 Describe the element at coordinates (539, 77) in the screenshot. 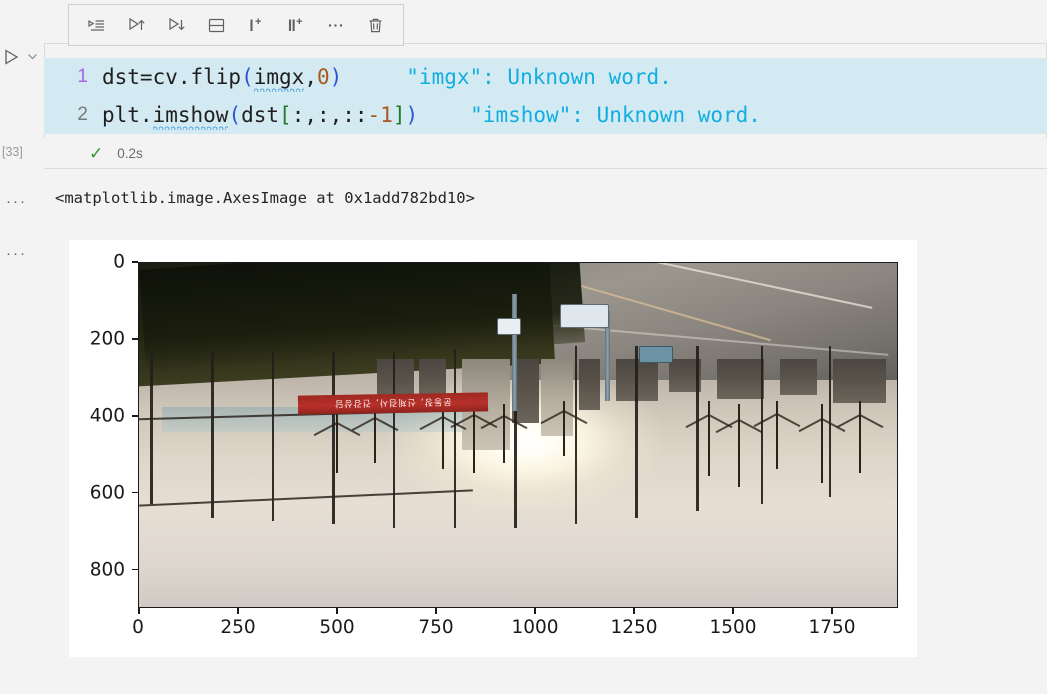

I see `spell-hint-1: "imgx": Unknown word.` at that location.